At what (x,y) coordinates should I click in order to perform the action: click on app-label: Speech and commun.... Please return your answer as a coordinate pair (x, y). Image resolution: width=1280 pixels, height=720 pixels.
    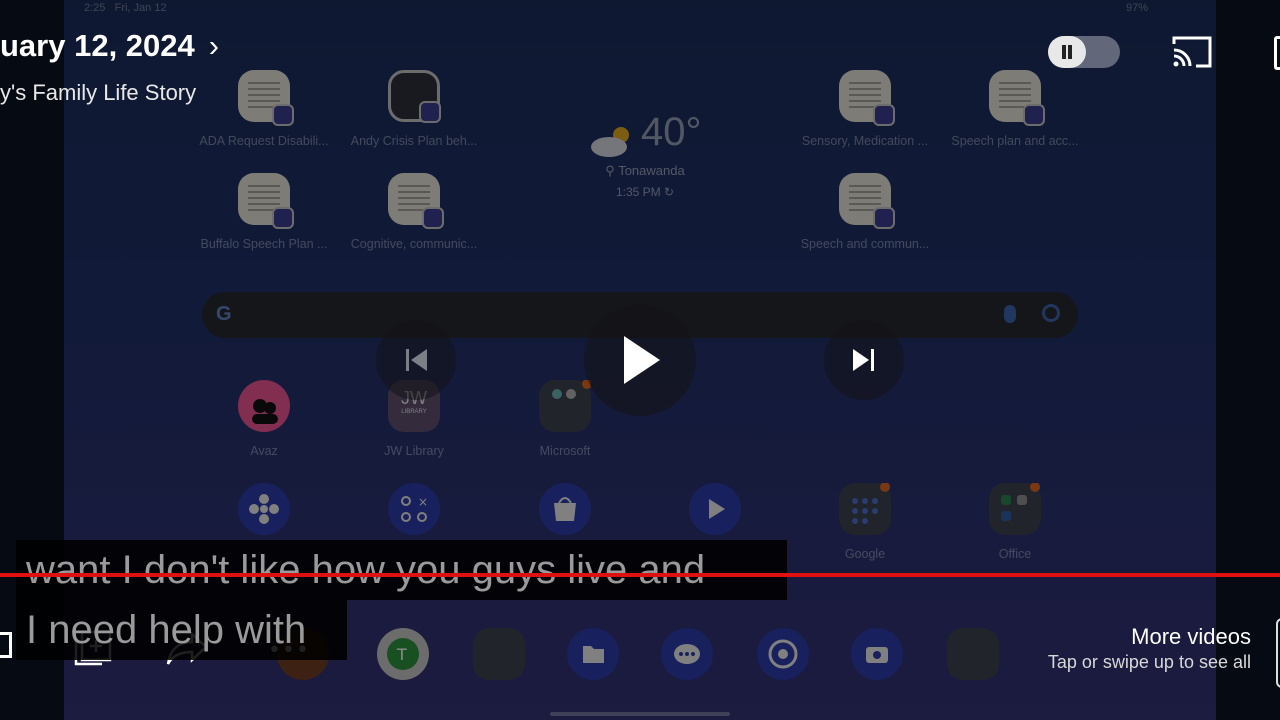
    Looking at the image, I should click on (865, 244).